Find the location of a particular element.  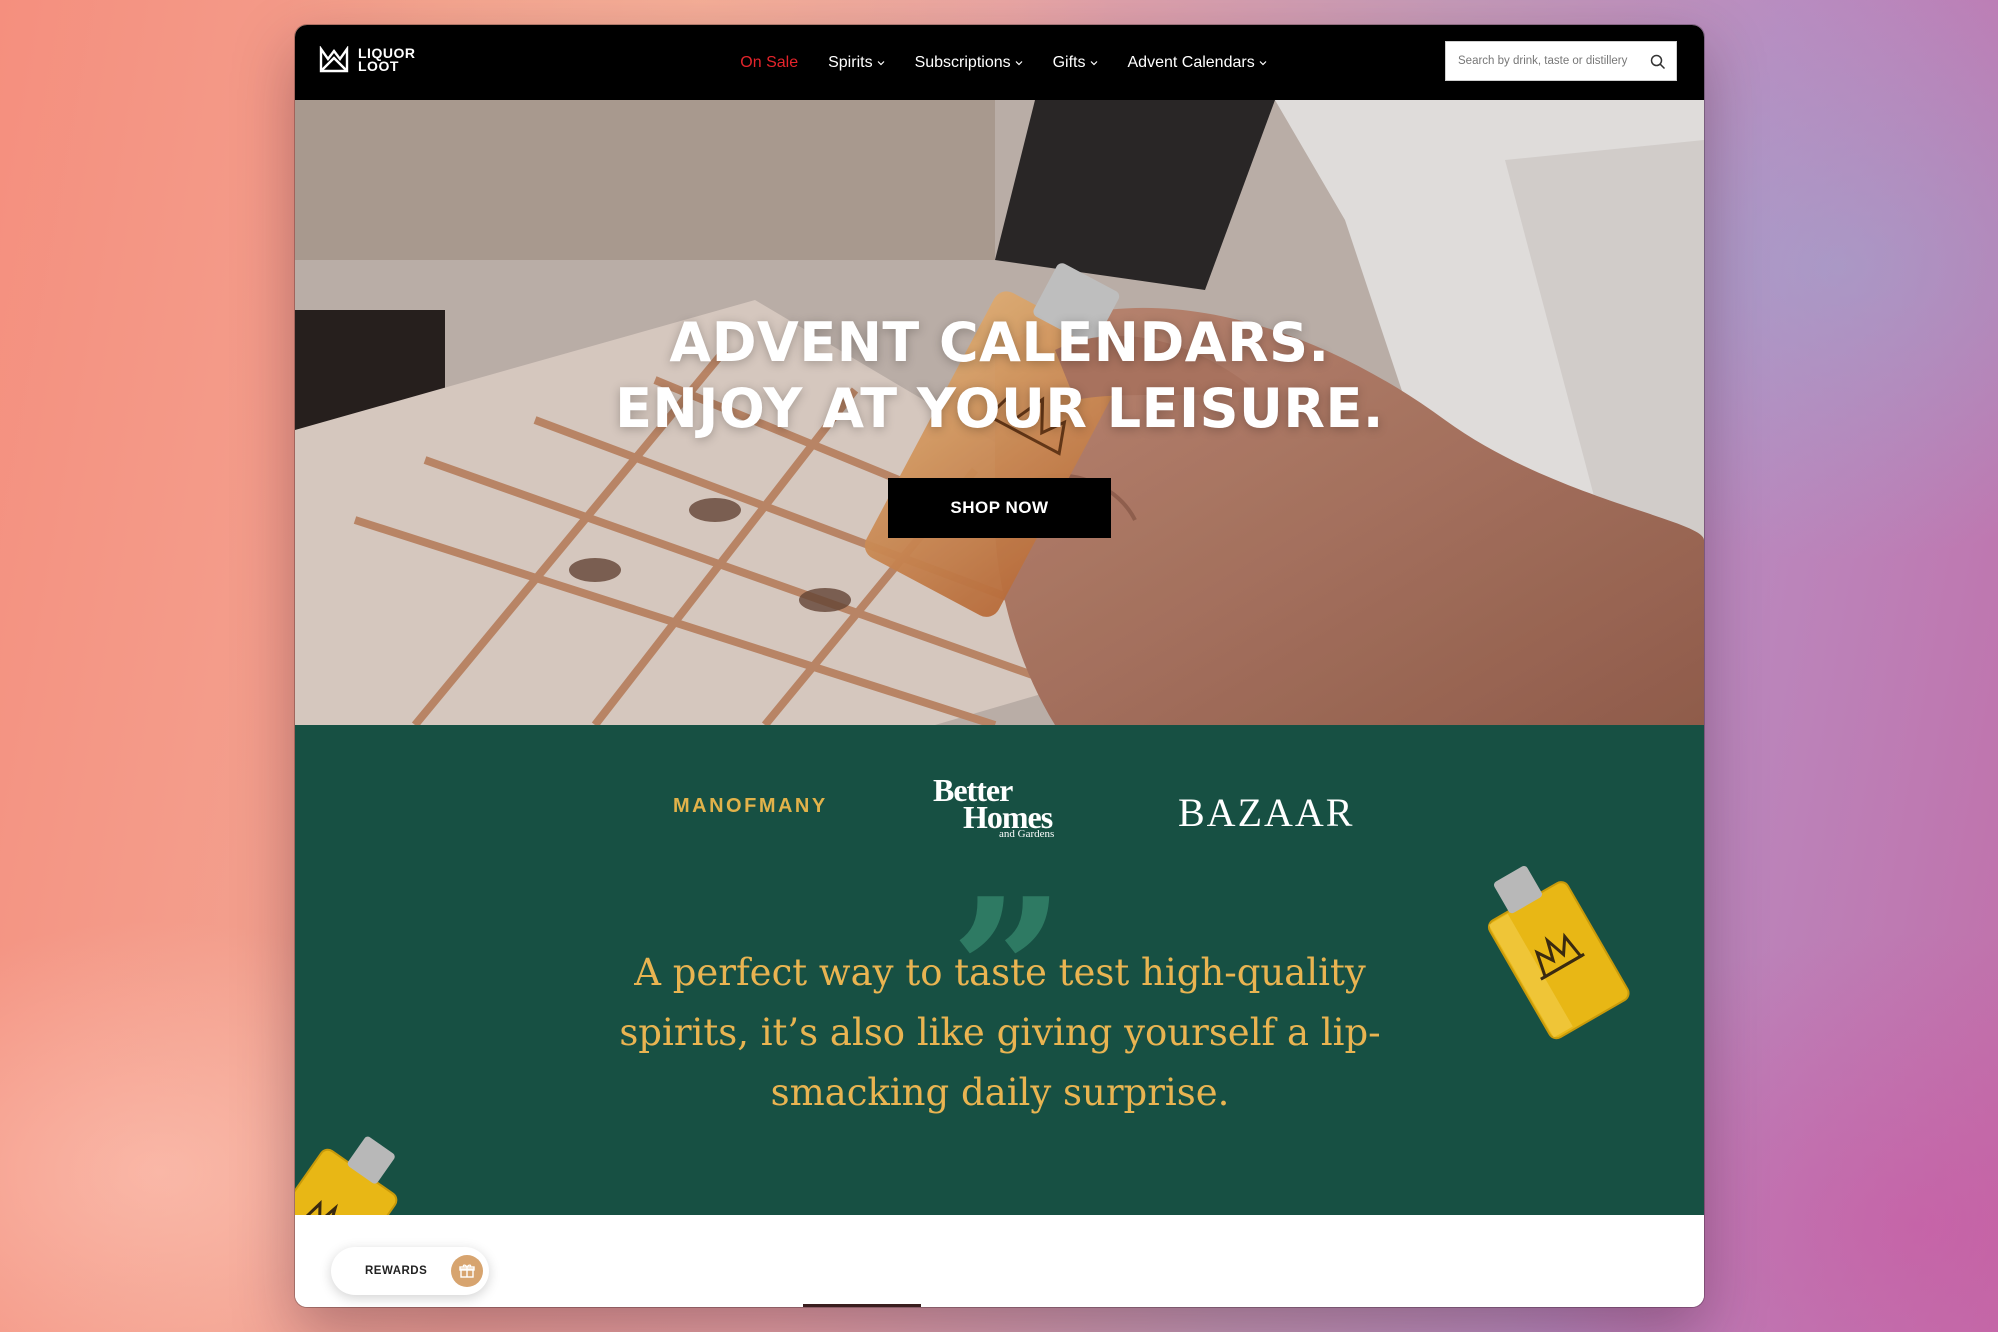

nav-item-gifts: Gifts is located at coordinates (1075, 63).